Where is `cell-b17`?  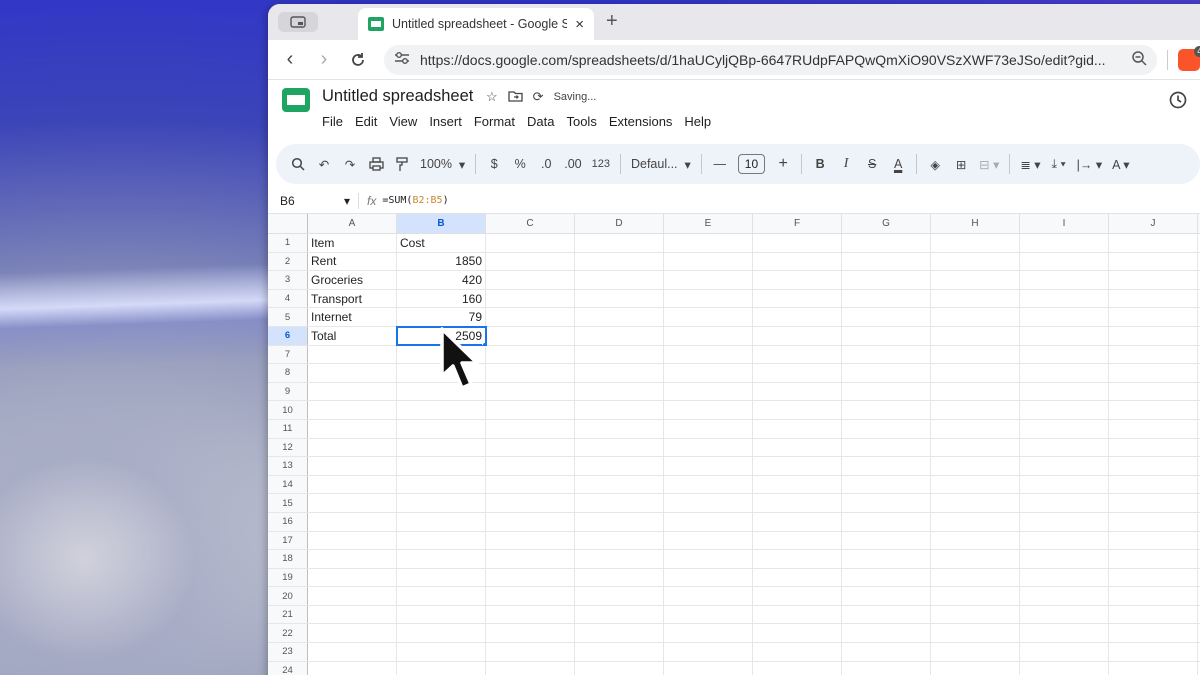
cell-b17 is located at coordinates (441, 540).